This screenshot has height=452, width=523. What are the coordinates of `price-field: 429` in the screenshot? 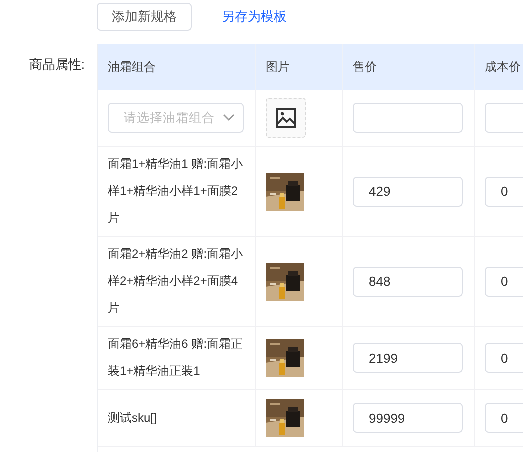 It's located at (408, 191).